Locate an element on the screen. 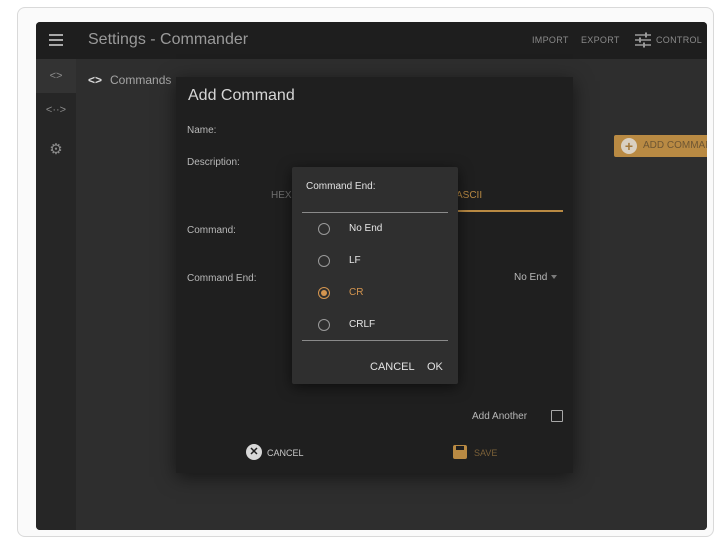 The width and height of the screenshot is (717, 542). option-cr: CR is located at coordinates (378, 293).